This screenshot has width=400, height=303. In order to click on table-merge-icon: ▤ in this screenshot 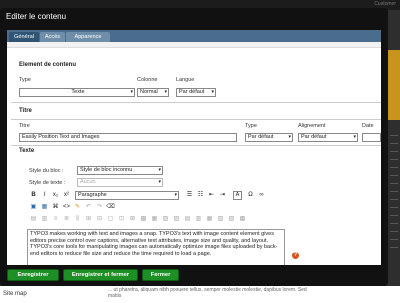, I will do `click(187, 219)`.